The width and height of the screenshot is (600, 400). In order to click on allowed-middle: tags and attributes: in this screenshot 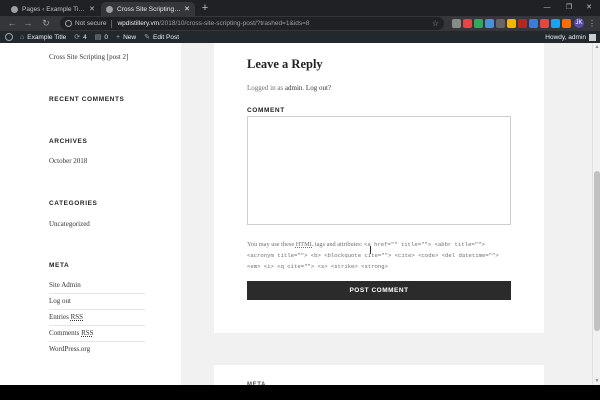, I will do `click(339, 244)`.